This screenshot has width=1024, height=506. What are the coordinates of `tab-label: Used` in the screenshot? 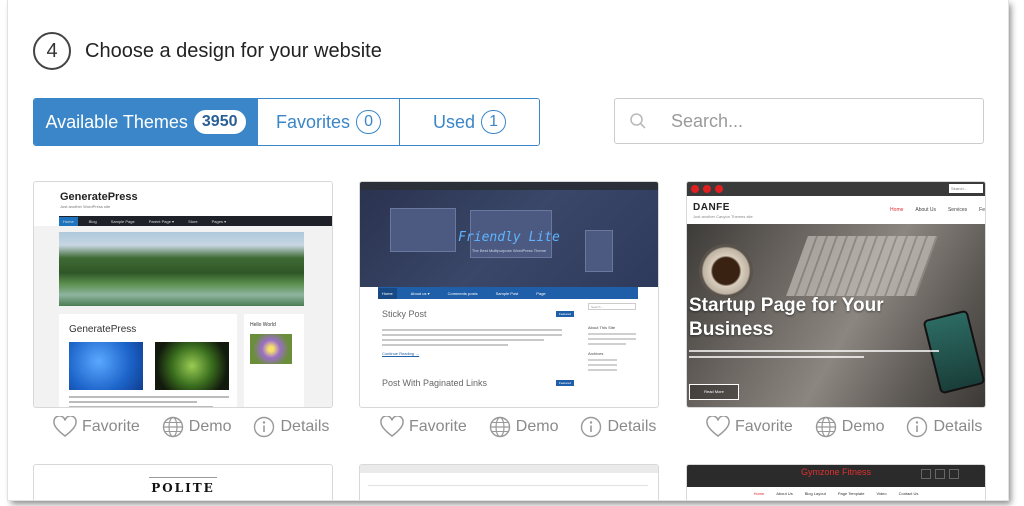 It's located at (454, 121).